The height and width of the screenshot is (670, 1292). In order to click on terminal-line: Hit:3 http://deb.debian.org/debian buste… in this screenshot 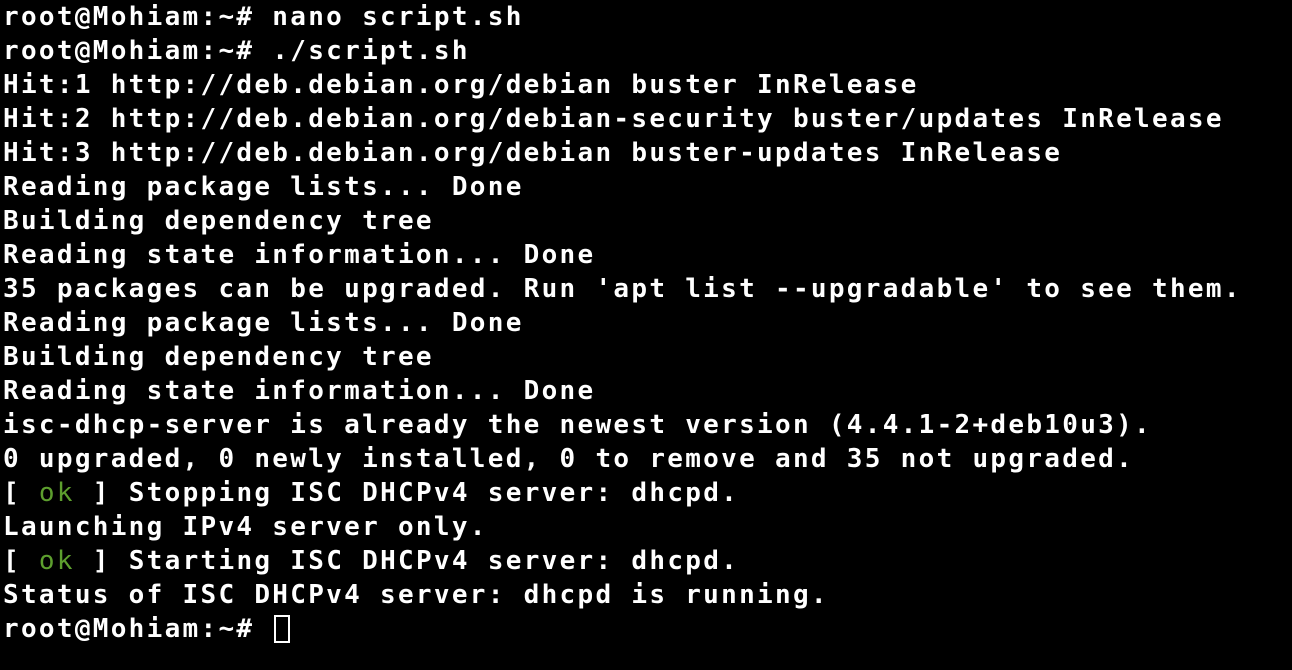, I will do `click(533, 153)`.